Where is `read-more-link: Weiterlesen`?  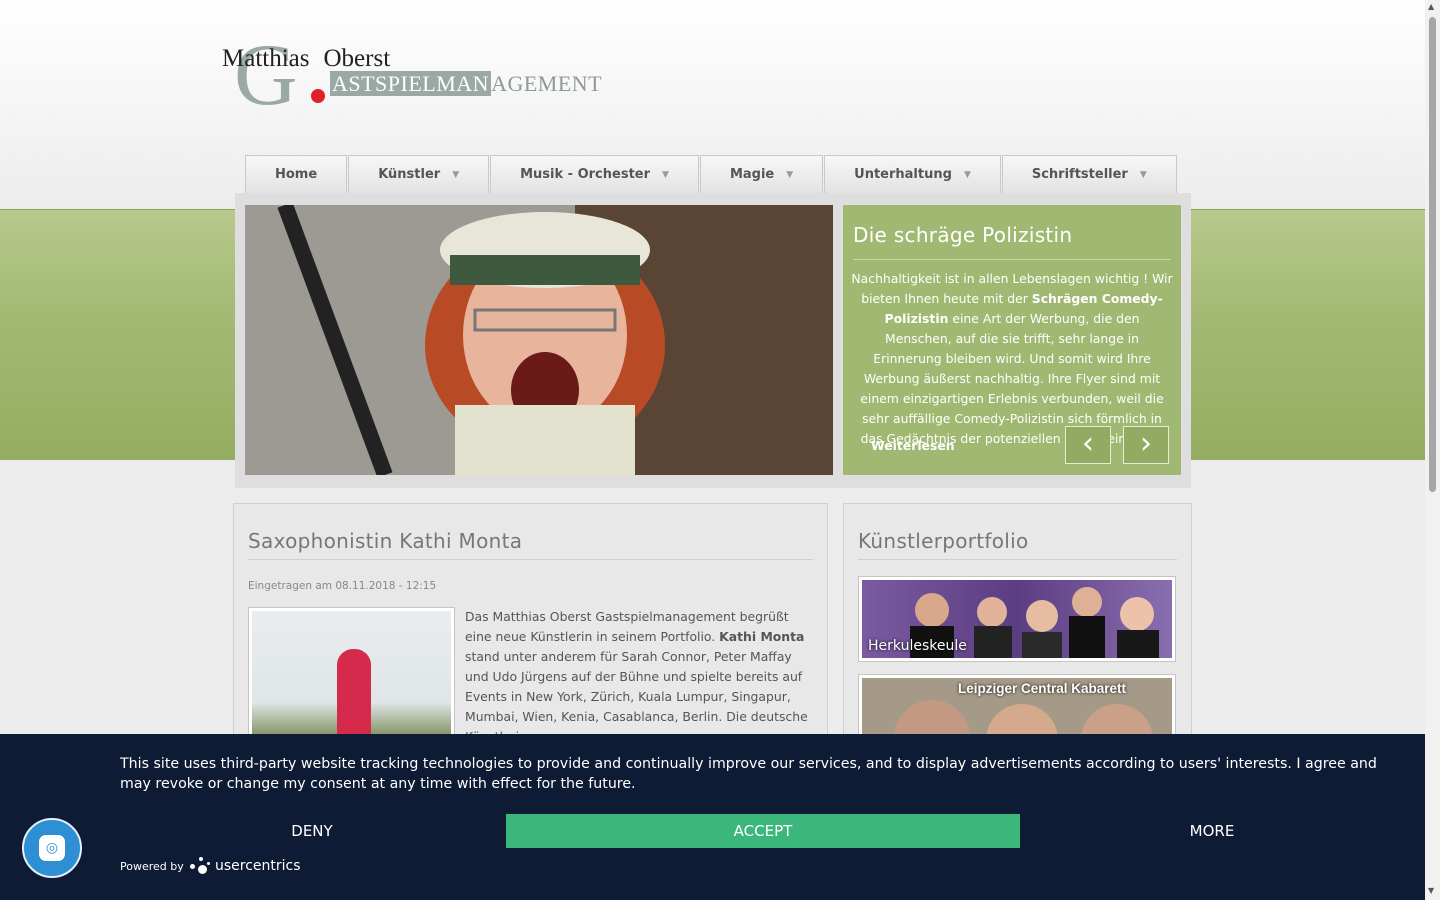
read-more-link: Weiterlesen is located at coordinates (913, 445).